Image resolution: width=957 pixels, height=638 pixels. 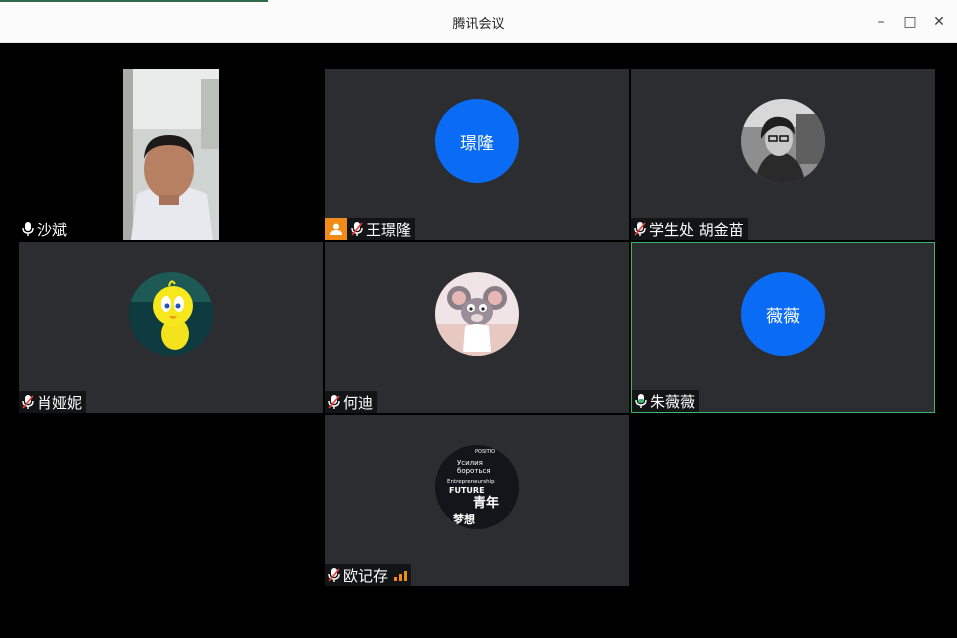 What do you see at coordinates (464, 519) in the screenshot?
I see `poster-text: 梦想` at bounding box center [464, 519].